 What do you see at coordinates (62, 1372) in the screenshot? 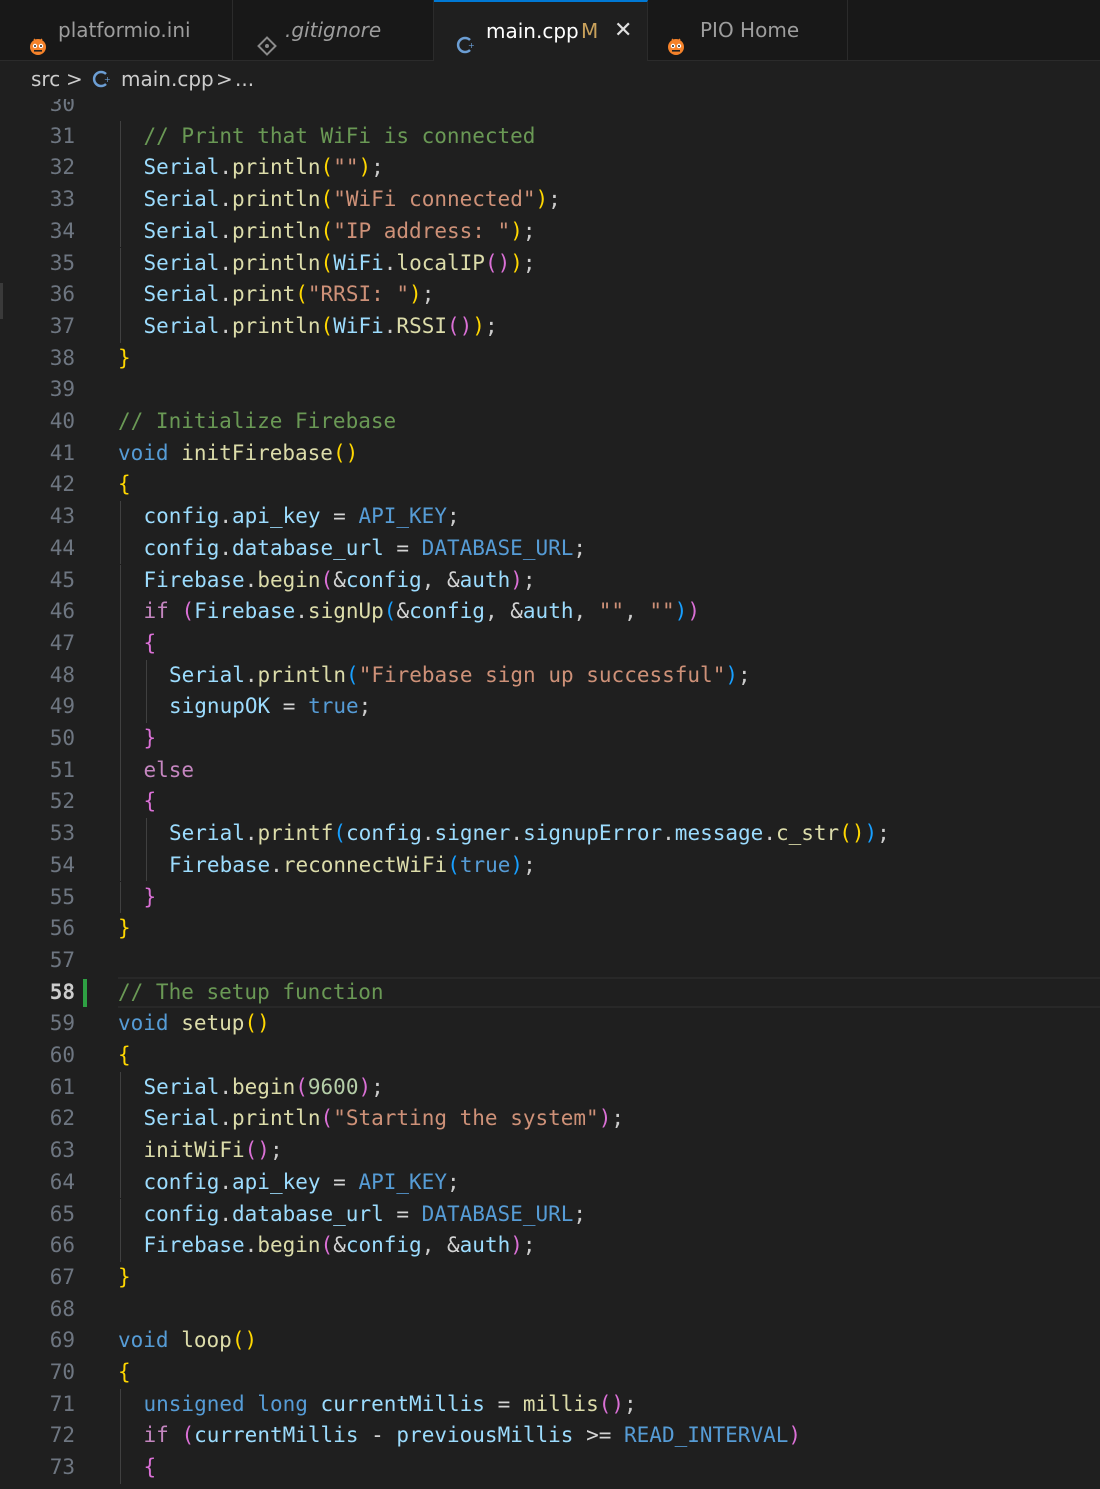
I see `line-number: 70` at bounding box center [62, 1372].